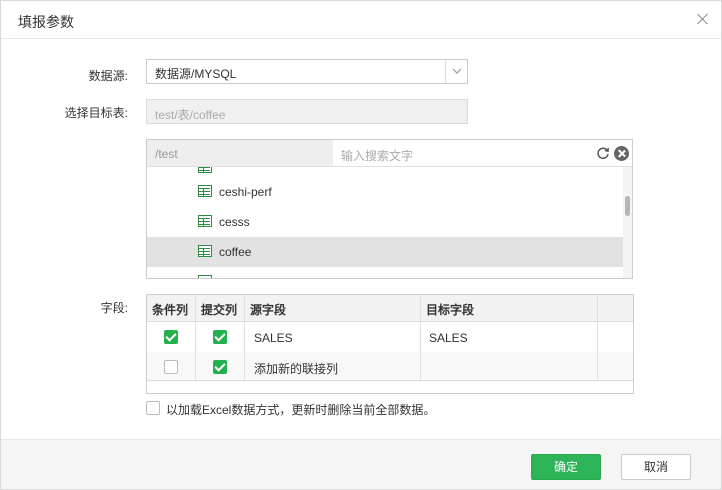  I want to click on tree-path: /test, so click(240, 153).